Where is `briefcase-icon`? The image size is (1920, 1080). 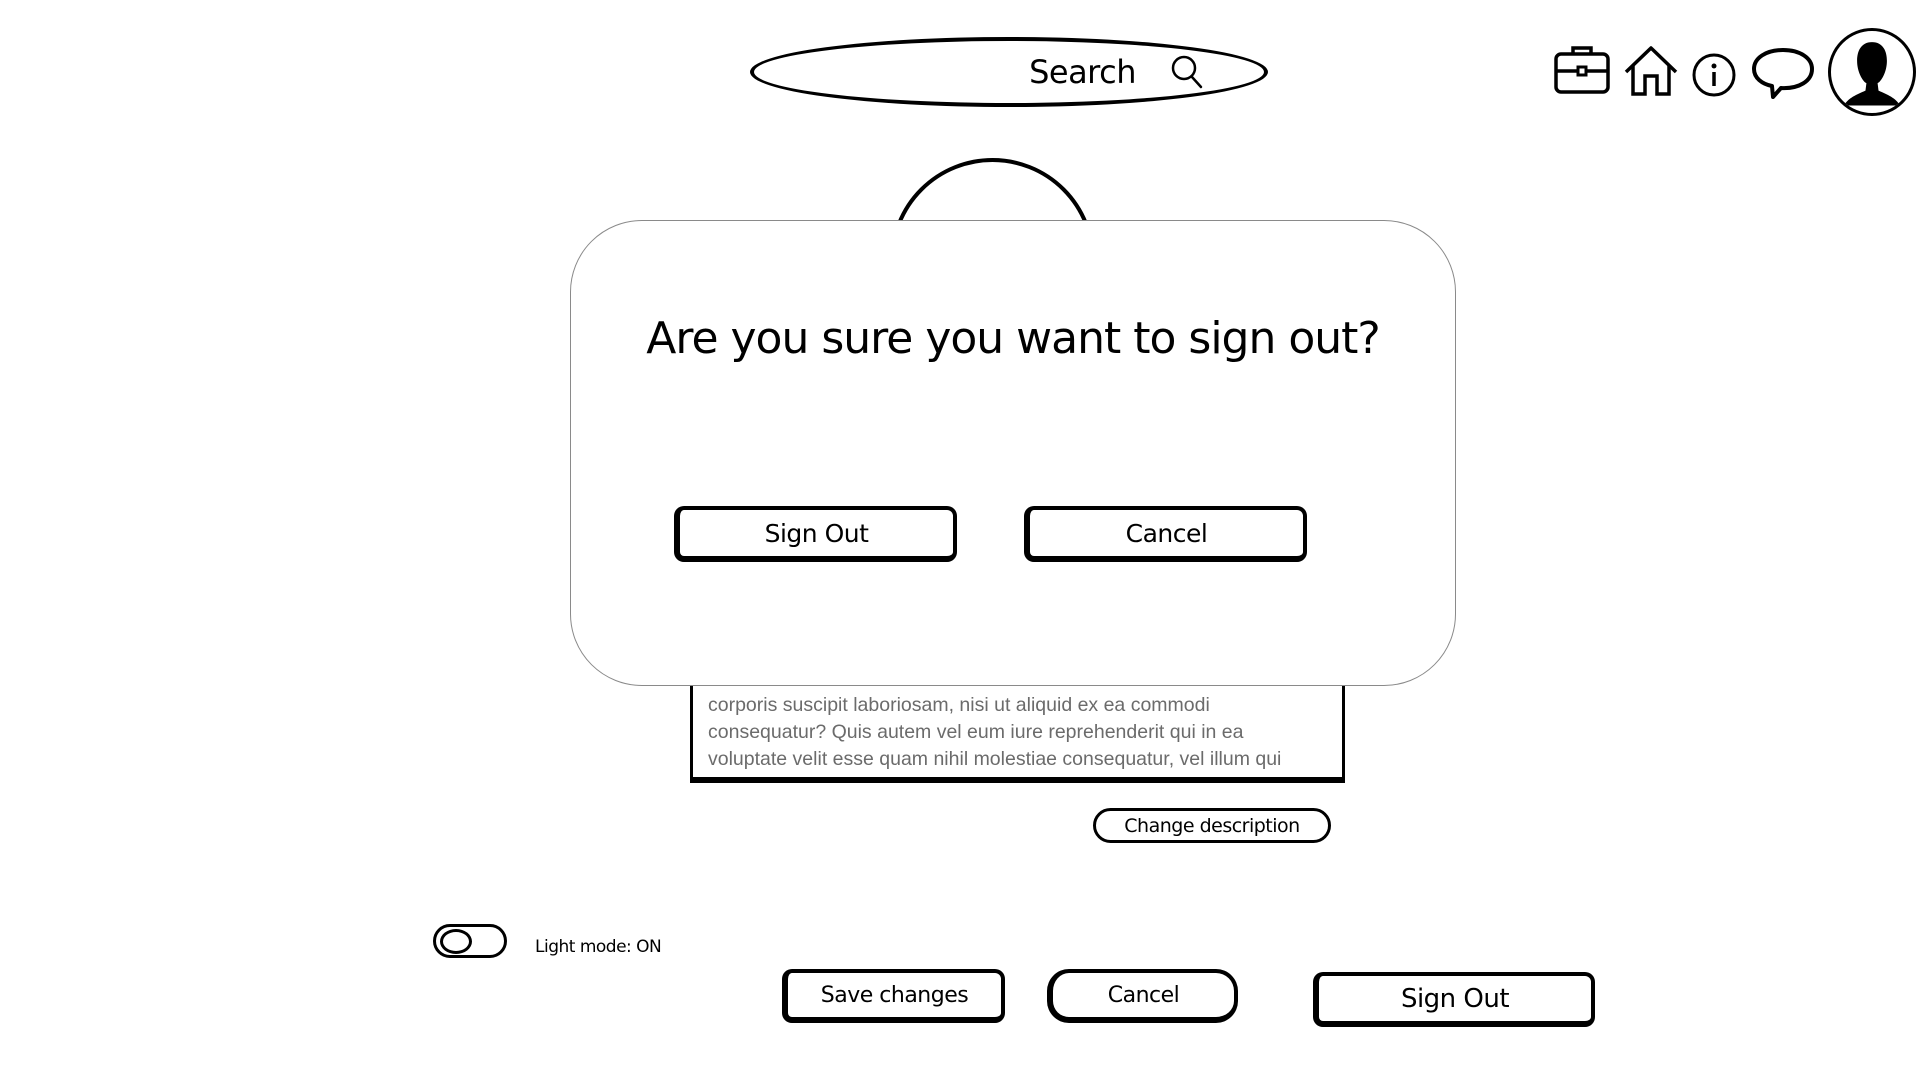
briefcase-icon is located at coordinates (1582, 71).